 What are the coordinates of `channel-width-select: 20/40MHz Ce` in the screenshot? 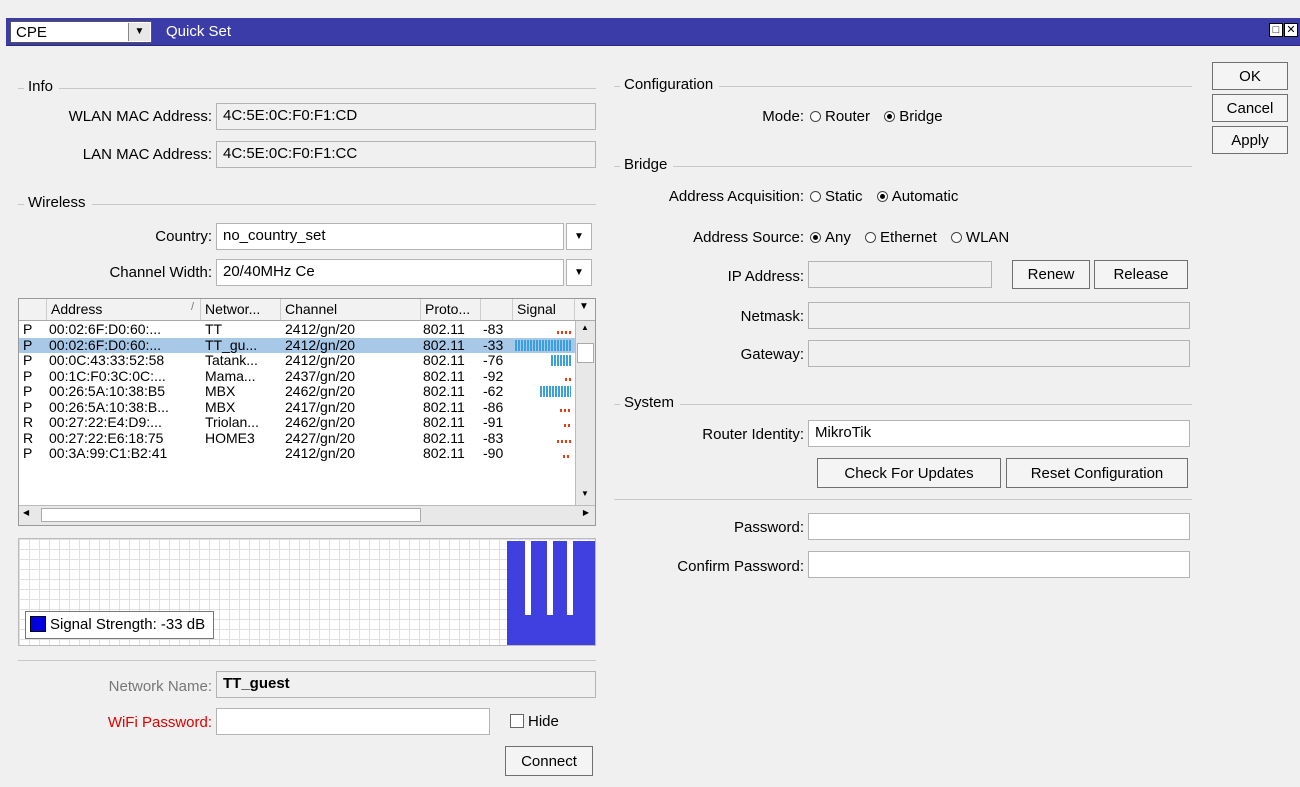 It's located at (390, 272).